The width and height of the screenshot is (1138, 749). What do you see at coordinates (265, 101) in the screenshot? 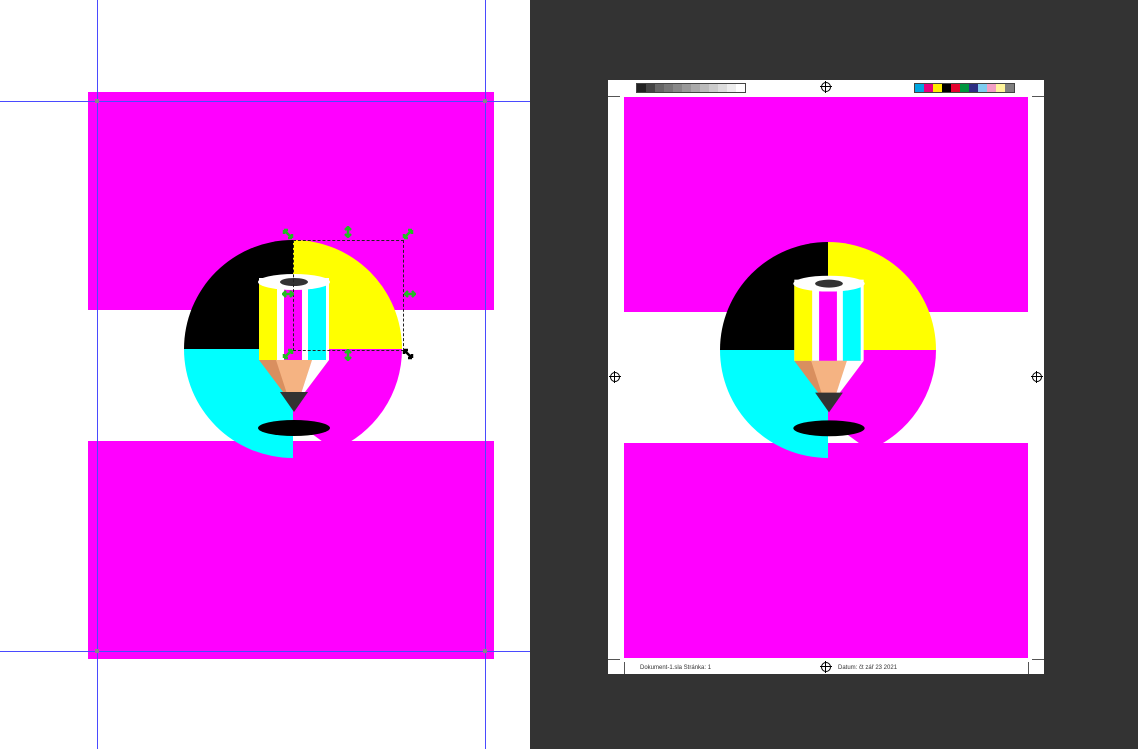
I see `margin-guide-top` at bounding box center [265, 101].